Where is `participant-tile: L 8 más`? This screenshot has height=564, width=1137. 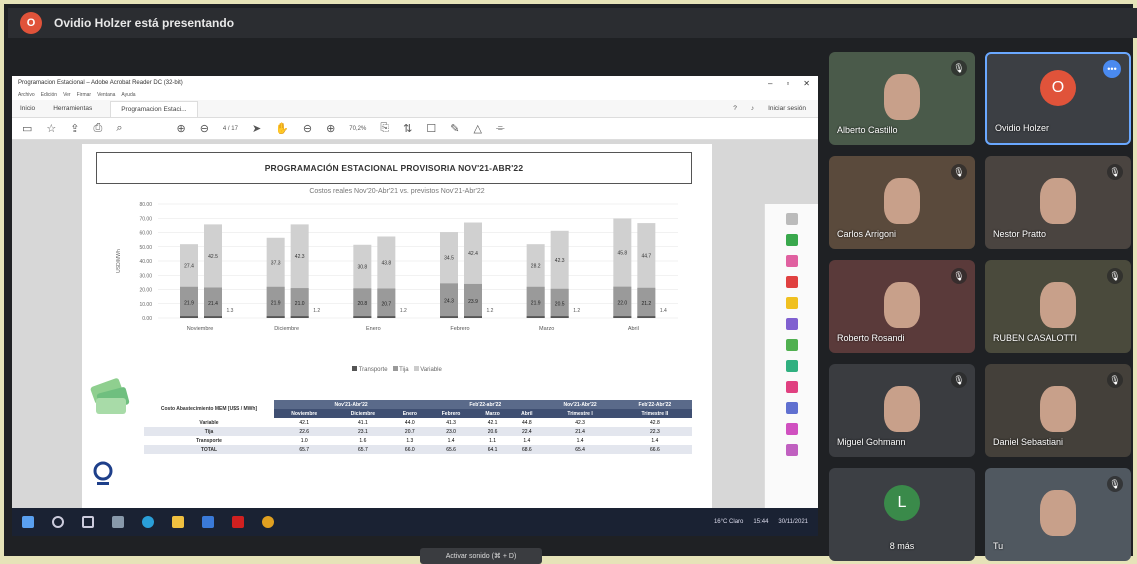 participant-tile: L 8 más is located at coordinates (902, 514).